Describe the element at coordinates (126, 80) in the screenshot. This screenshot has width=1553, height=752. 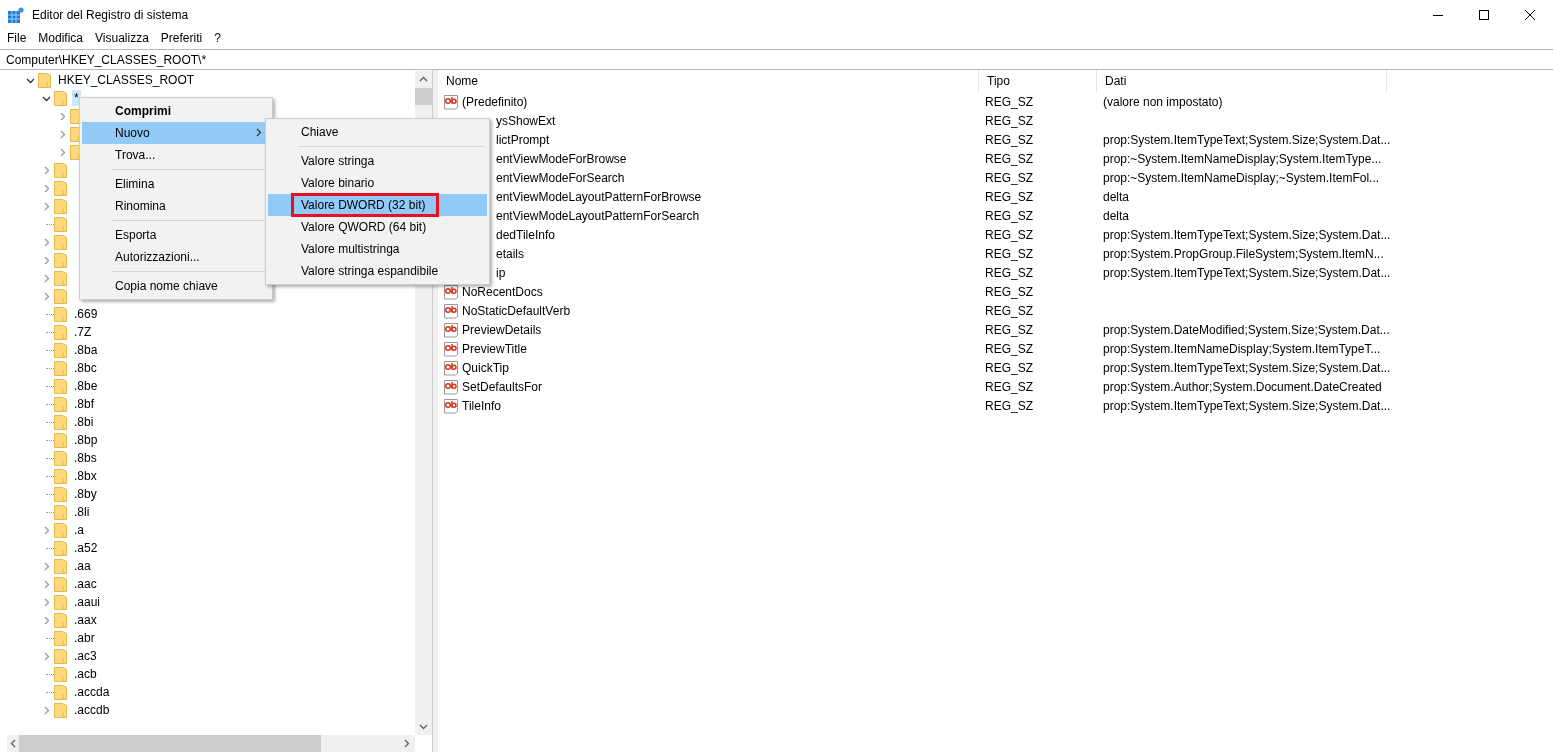
I see `tree-item: HKEY_CLASSES_ROOT` at that location.